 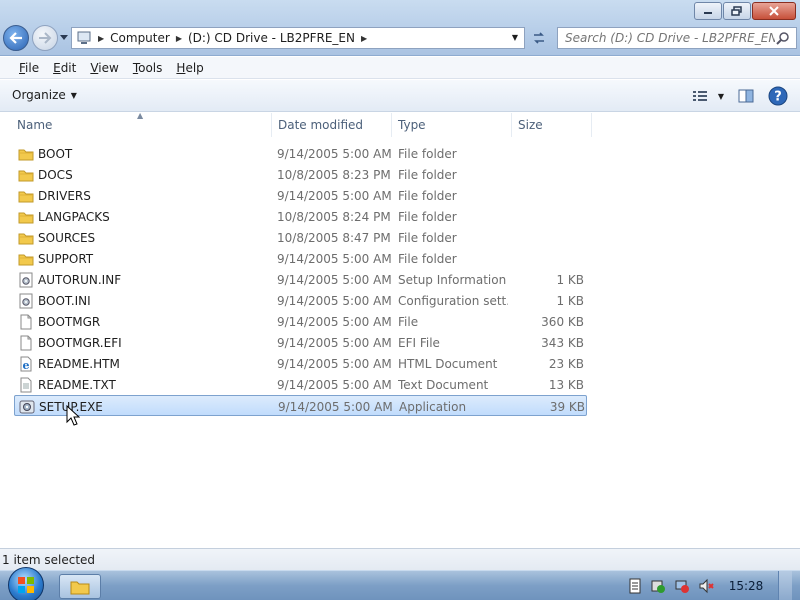 What do you see at coordinates (334, 216) in the screenshot?
I see `file-date: 10/8/2005 8:24 PM` at bounding box center [334, 216].